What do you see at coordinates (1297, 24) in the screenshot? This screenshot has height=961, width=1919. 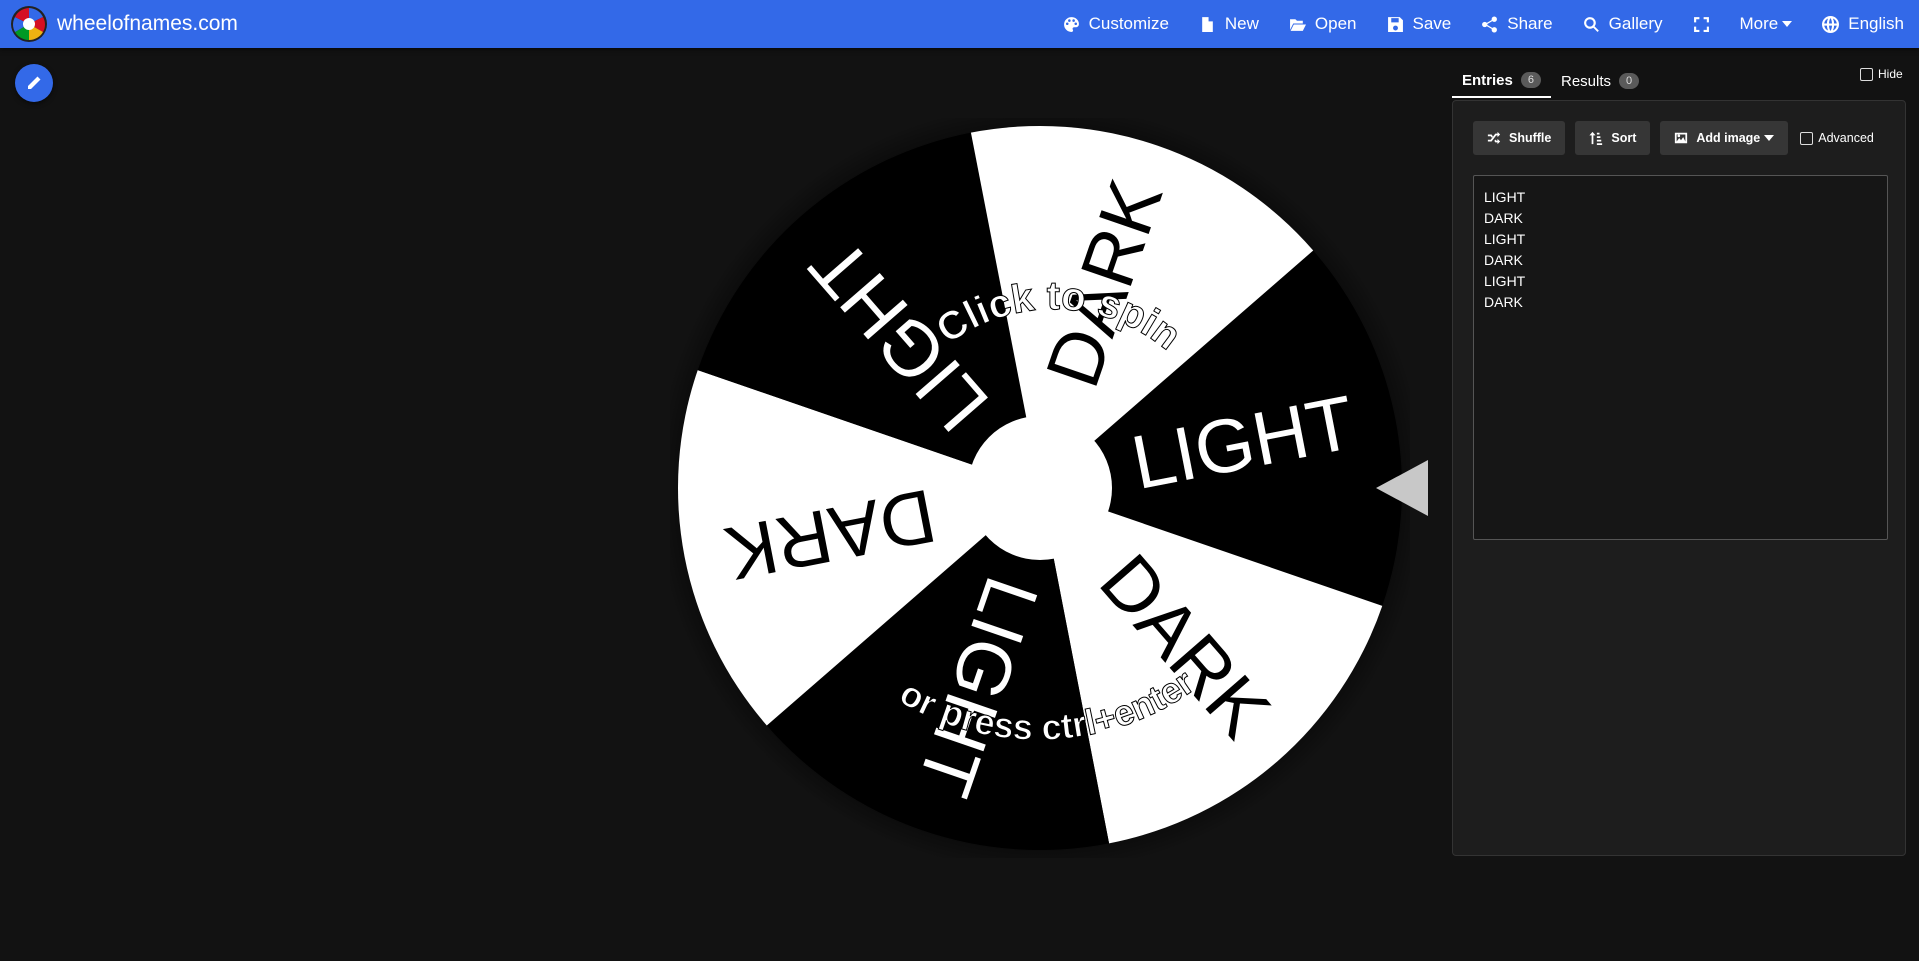 I see `folder-open-icon` at bounding box center [1297, 24].